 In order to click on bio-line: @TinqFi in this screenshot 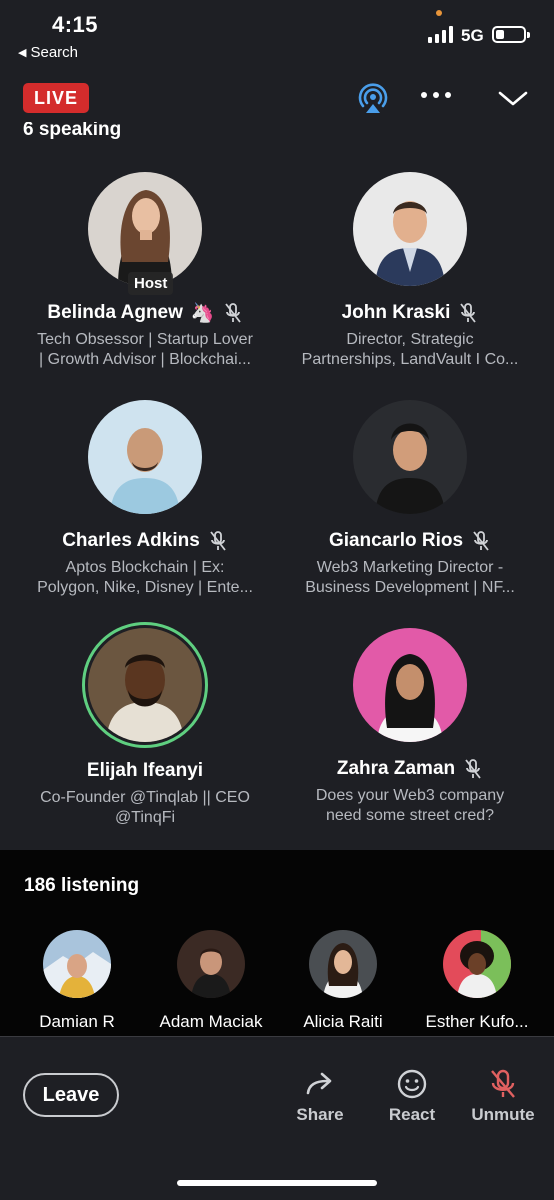, I will do `click(145, 817)`.